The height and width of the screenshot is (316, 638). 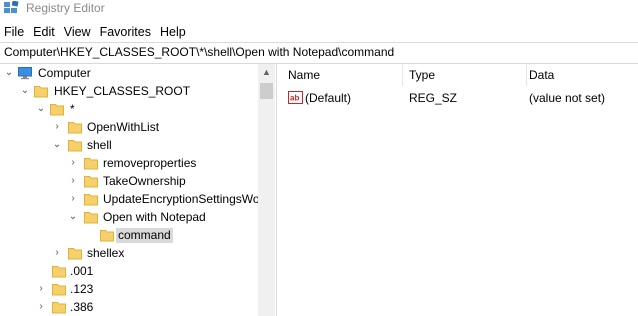 What do you see at coordinates (99, 145) in the screenshot?
I see `tree-item-label: shell` at bounding box center [99, 145].